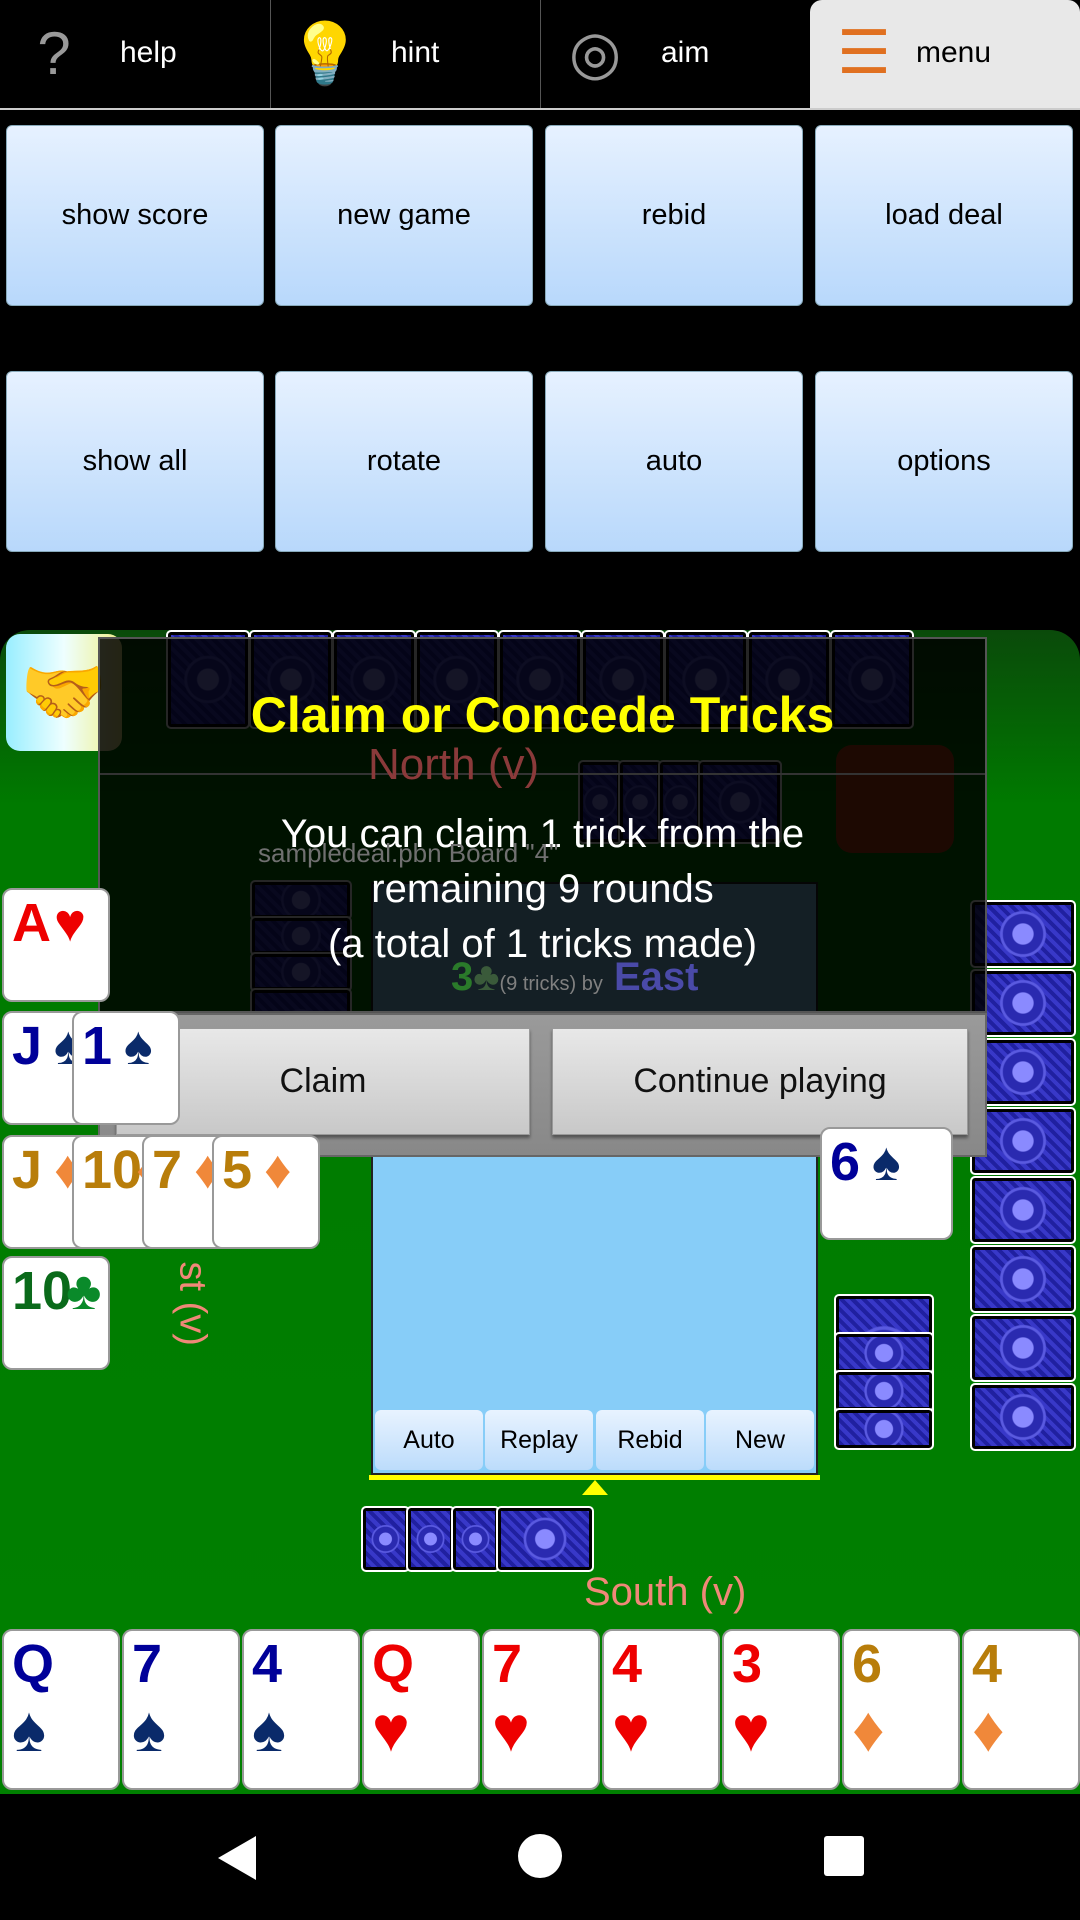 The image size is (1080, 1920). What do you see at coordinates (421, 1709) in the screenshot?
I see `playing-card: Q ♥` at bounding box center [421, 1709].